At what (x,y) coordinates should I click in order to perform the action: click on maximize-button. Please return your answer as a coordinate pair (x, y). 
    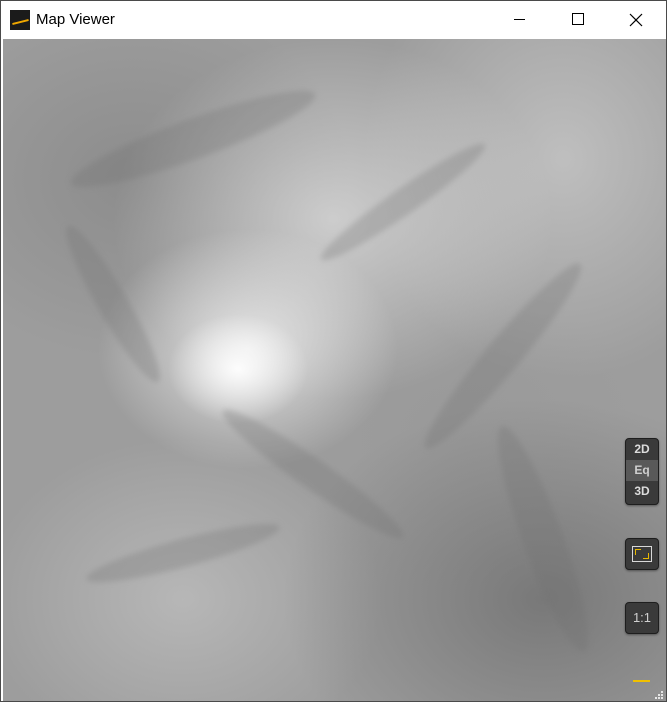
    Looking at the image, I should click on (578, 19).